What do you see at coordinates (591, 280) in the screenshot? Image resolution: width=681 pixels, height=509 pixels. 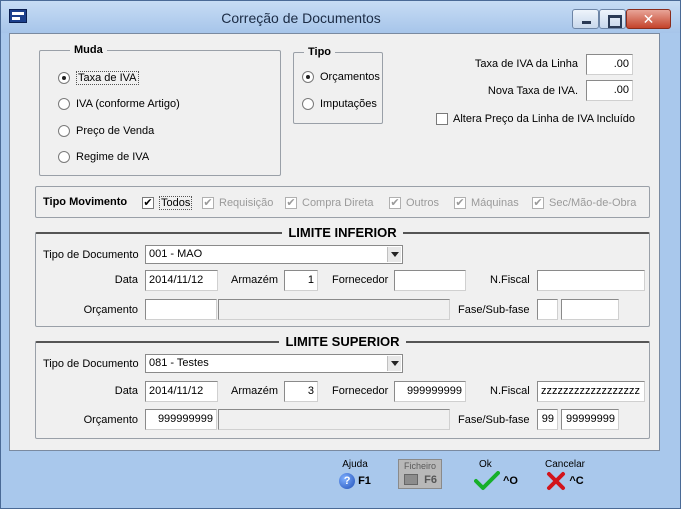 I see `inferior-nfiscal-input` at bounding box center [591, 280].